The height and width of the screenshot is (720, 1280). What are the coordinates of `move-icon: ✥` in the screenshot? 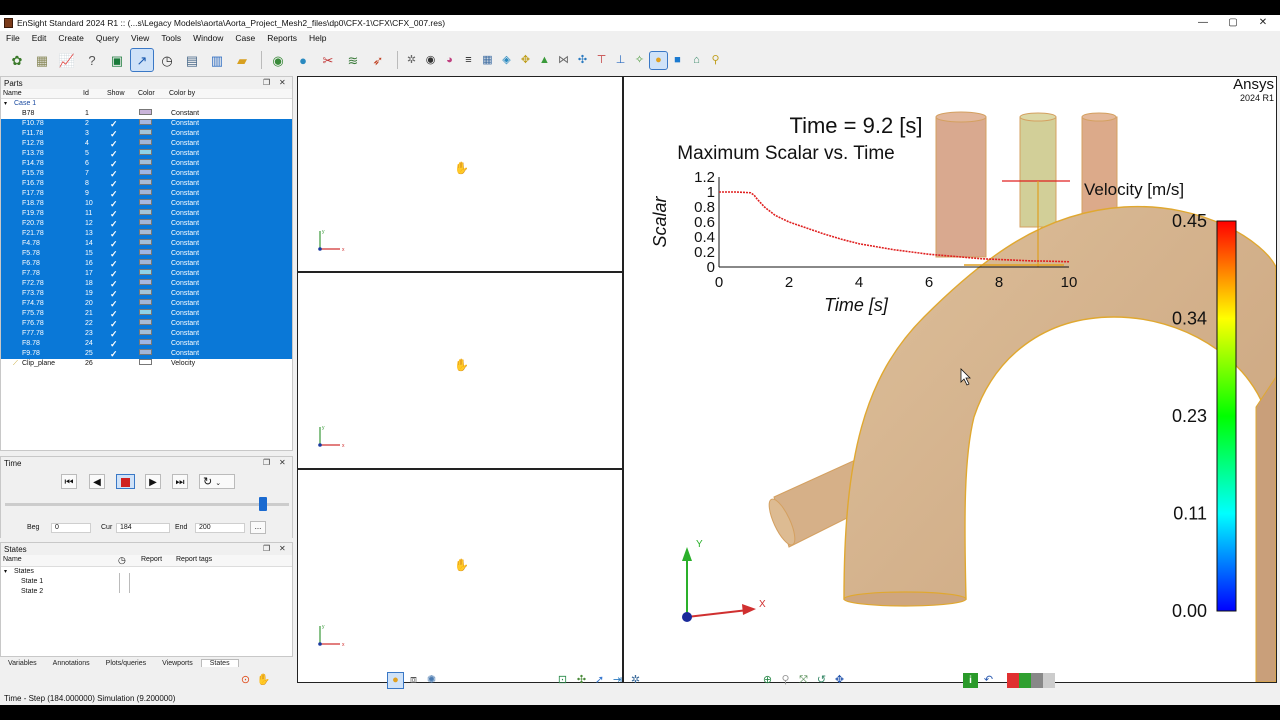 It's located at (839, 680).